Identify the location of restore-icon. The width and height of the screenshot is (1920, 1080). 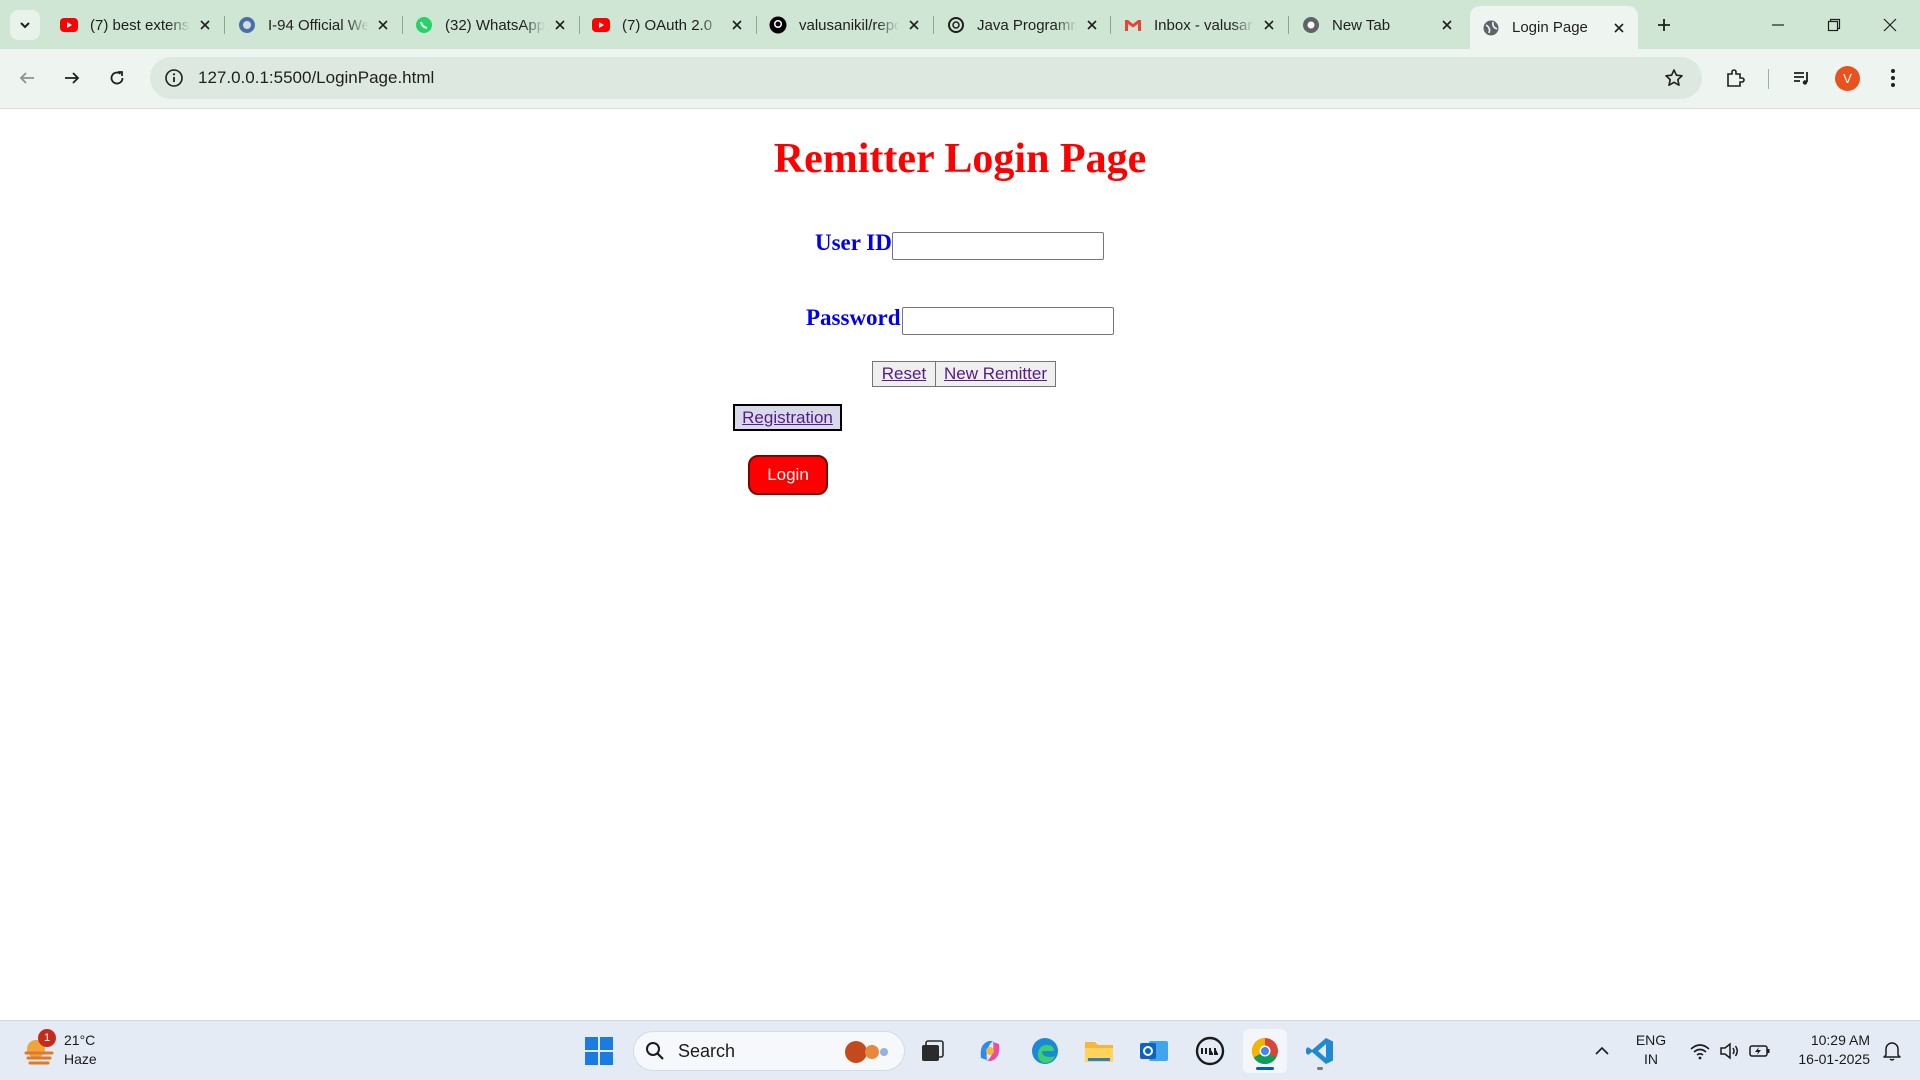
(1834, 24).